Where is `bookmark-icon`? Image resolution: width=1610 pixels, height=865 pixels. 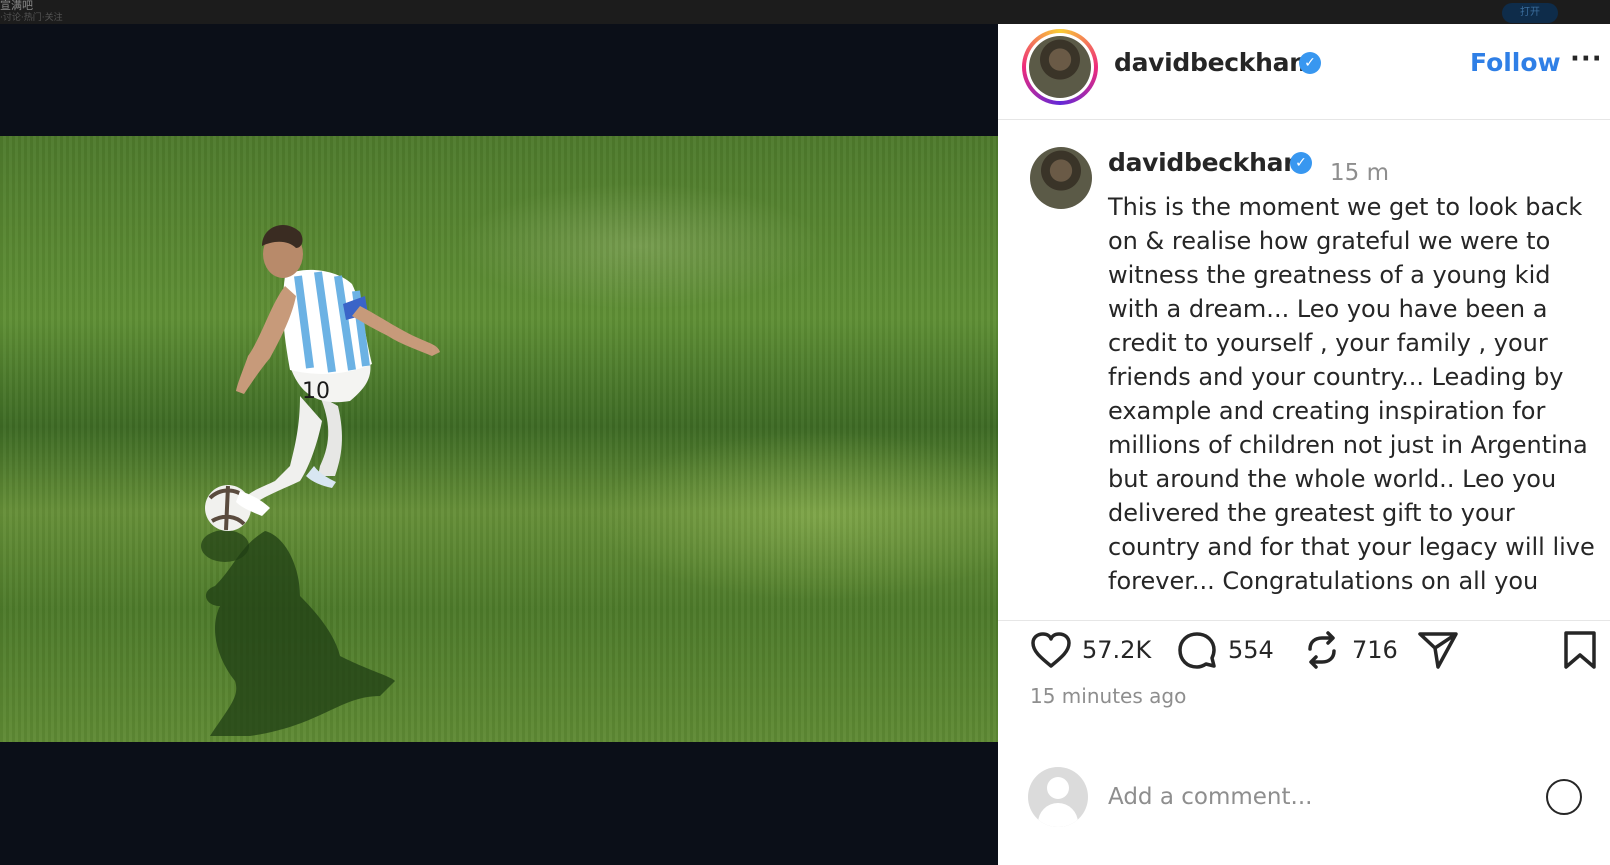 bookmark-icon is located at coordinates (1580, 650).